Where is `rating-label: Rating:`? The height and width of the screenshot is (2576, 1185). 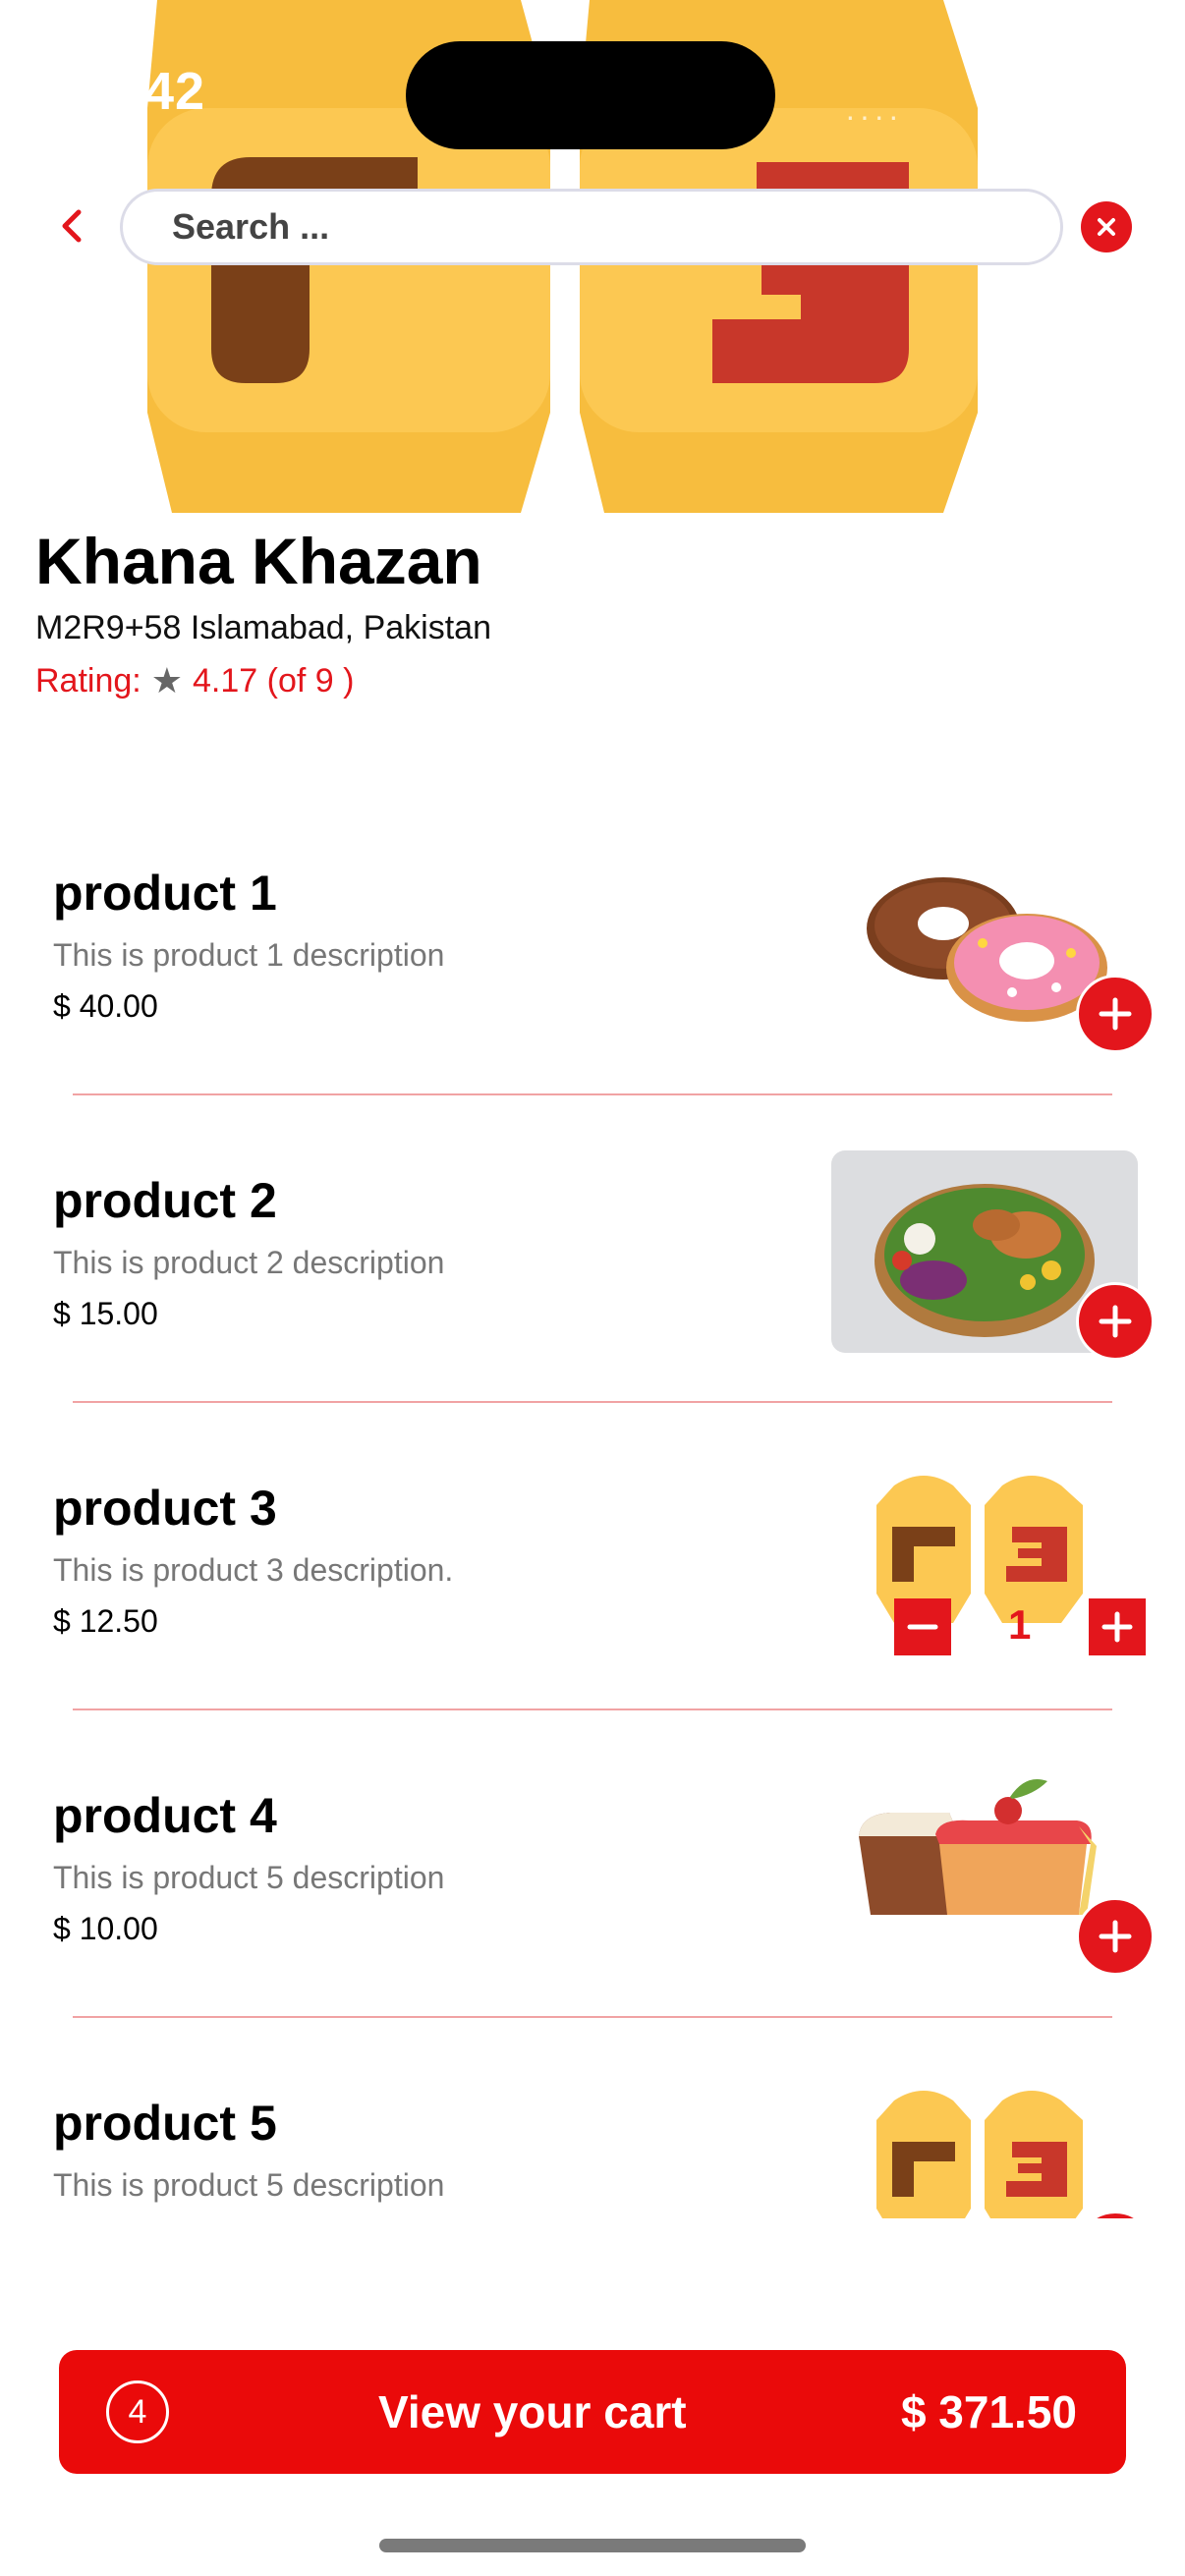 rating-label: Rating: is located at coordinates (88, 680).